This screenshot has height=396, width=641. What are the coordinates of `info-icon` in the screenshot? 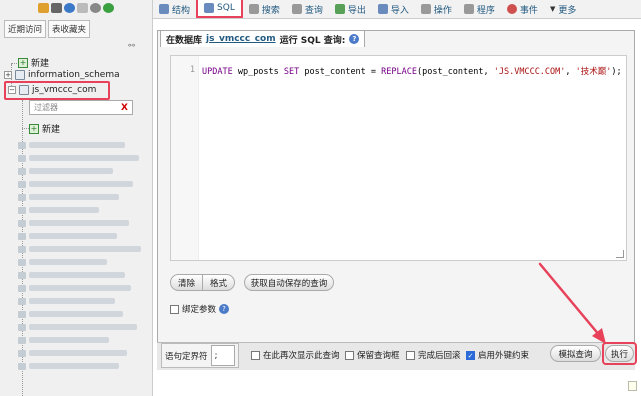 It's located at (69, 8).